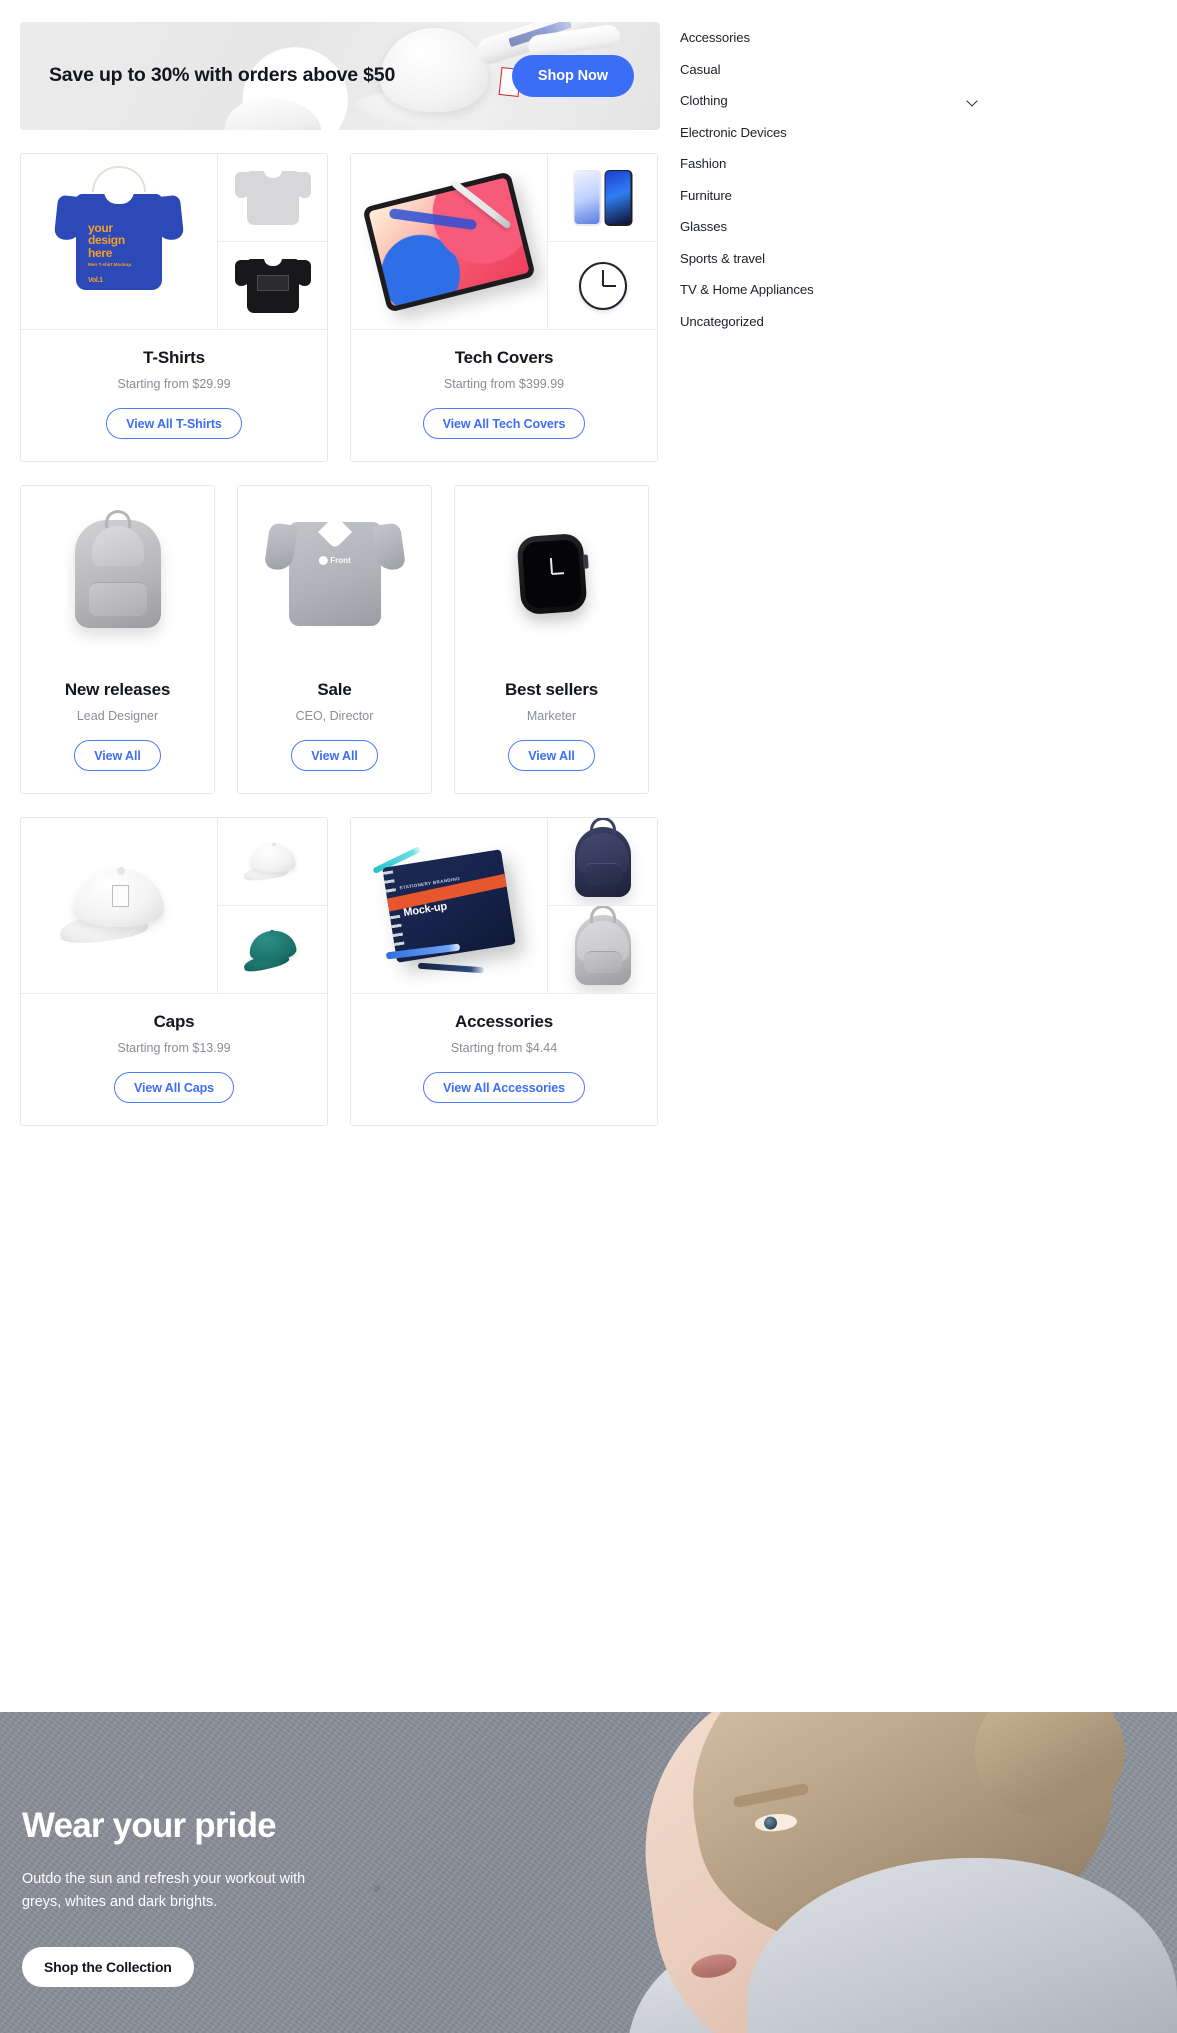 Image resolution: width=1177 pixels, height=2033 pixels. I want to click on sidebar-item-sports-travel: Sports & travel, so click(928, 259).